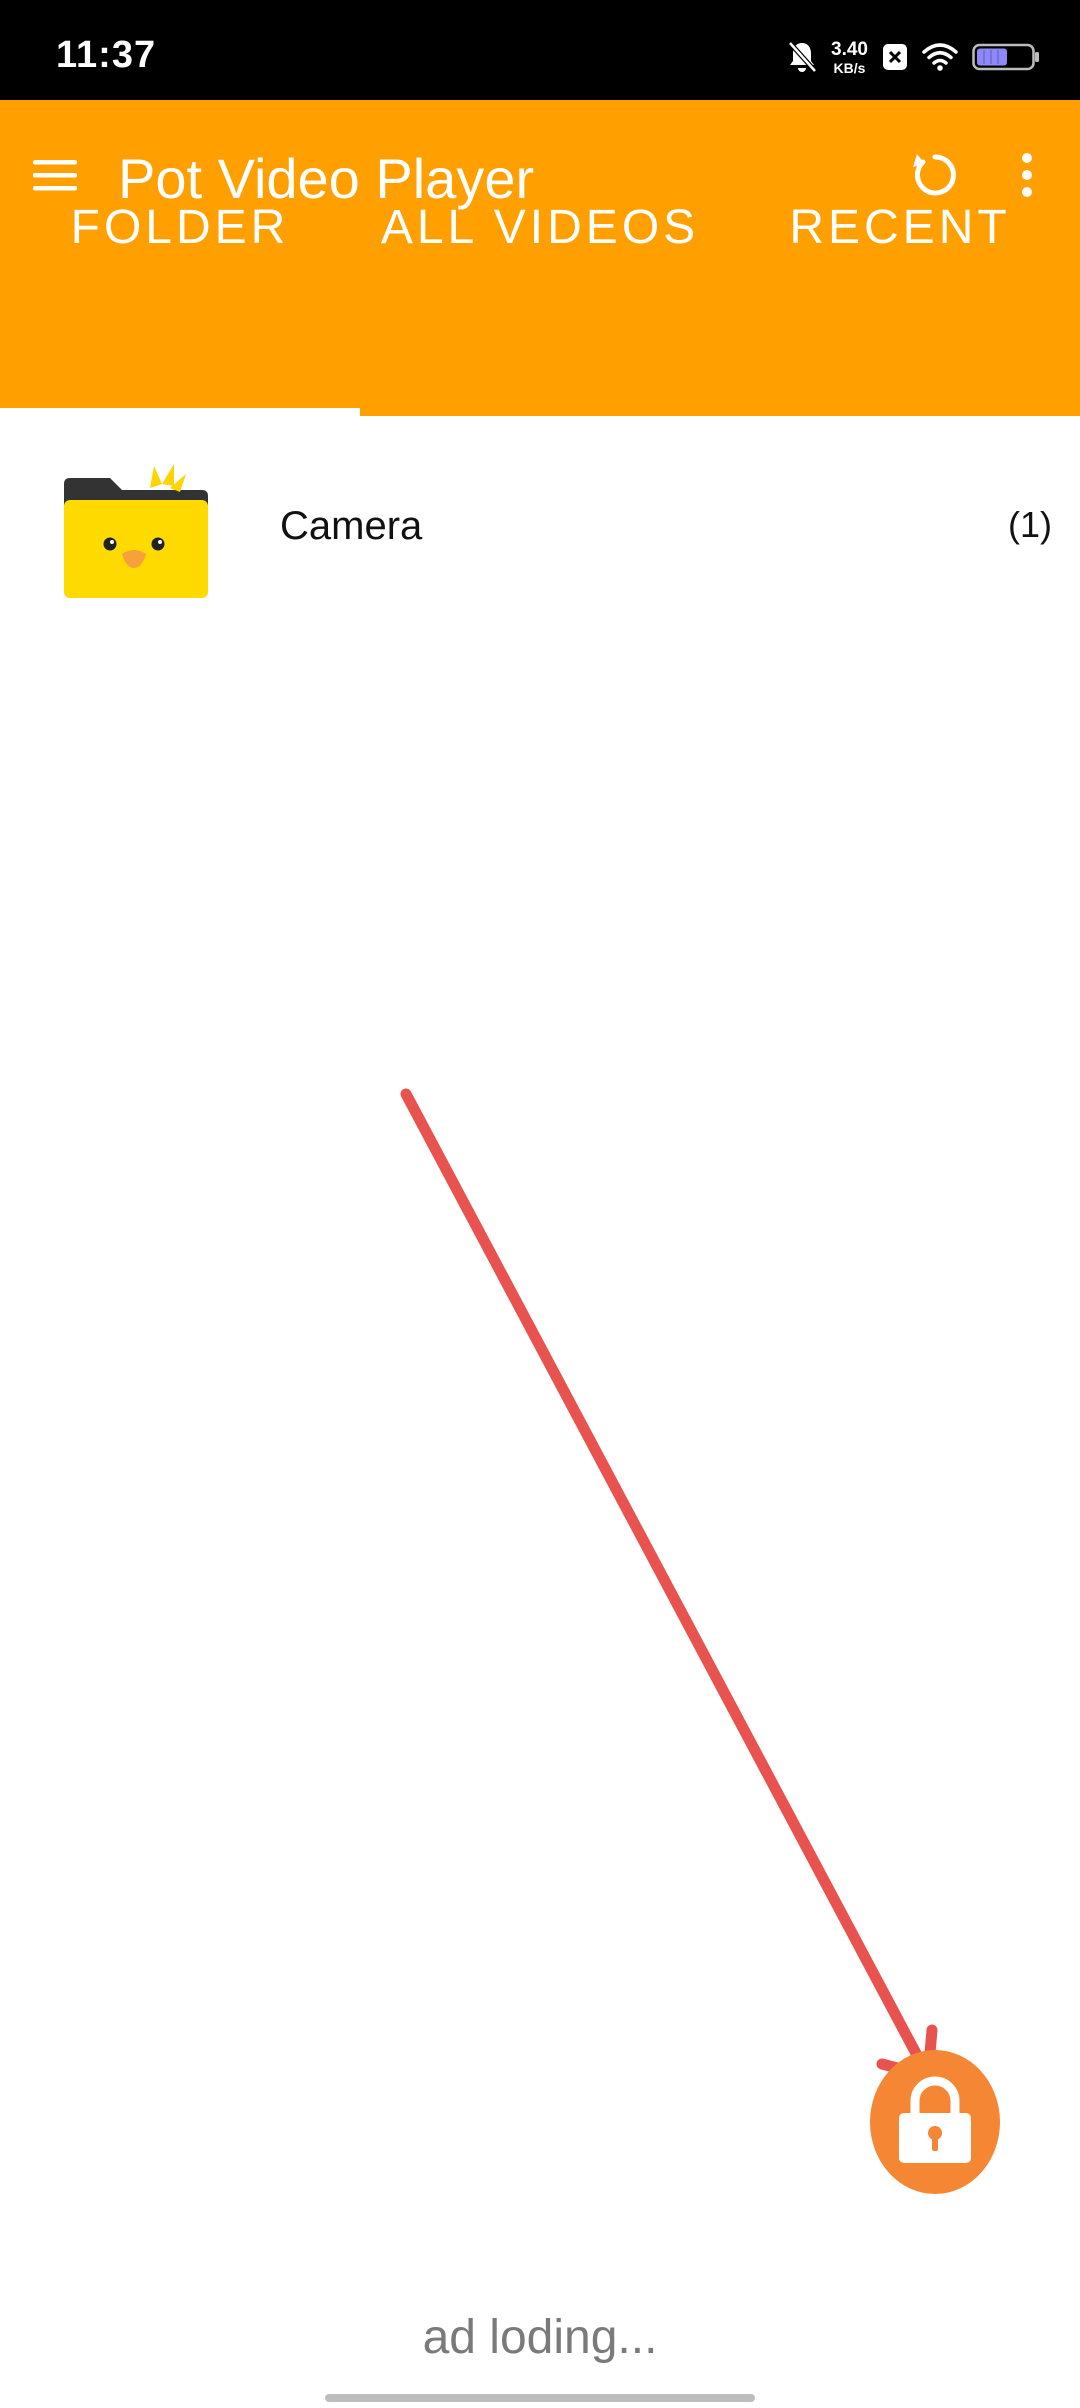 The height and width of the screenshot is (2408, 1080). I want to click on refresh-icon, so click(935, 177).